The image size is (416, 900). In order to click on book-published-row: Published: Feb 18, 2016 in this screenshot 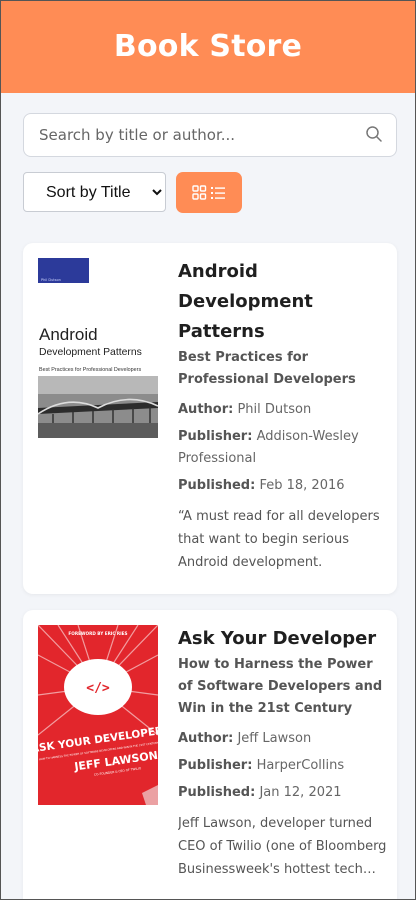, I will do `click(283, 486)`.